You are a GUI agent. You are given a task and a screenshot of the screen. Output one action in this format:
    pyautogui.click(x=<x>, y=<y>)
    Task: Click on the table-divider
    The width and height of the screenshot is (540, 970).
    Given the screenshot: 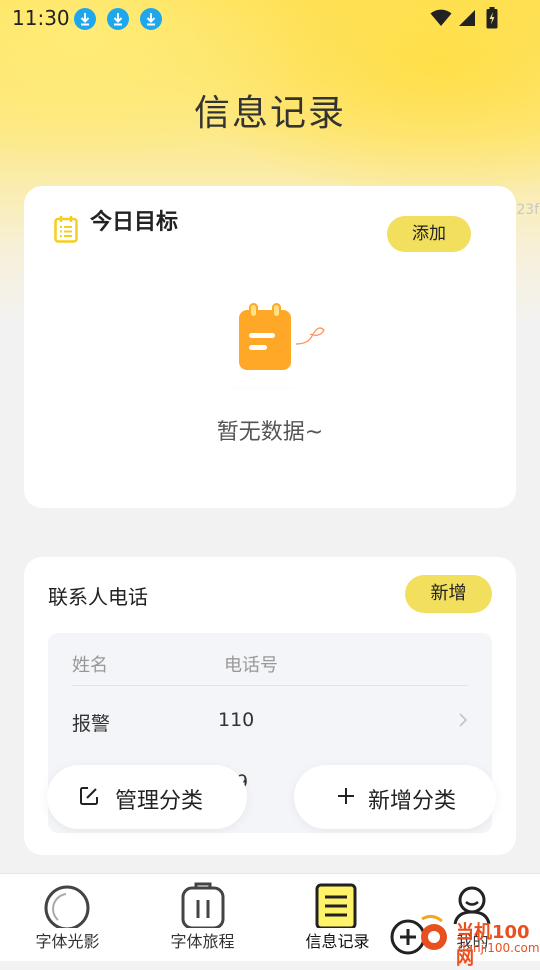 What is the action you would take?
    pyautogui.click(x=270, y=685)
    